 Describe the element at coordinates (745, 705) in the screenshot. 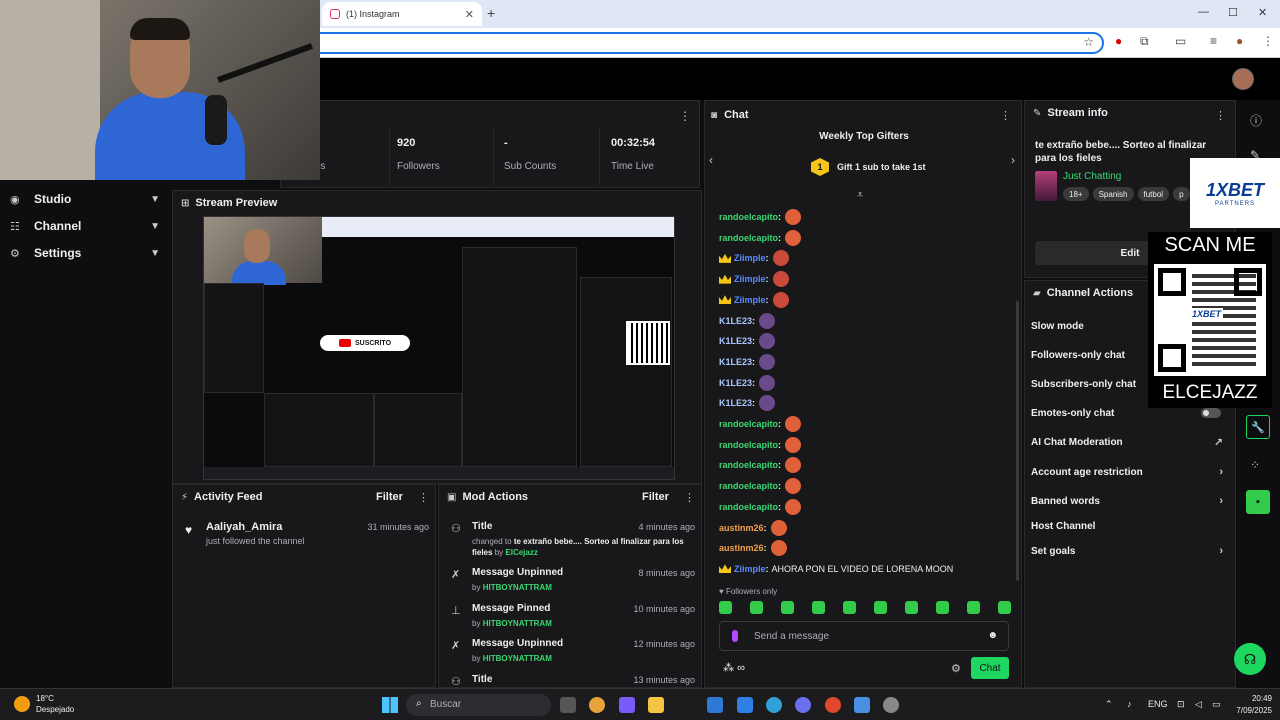

I see `dropbox-icon` at that location.